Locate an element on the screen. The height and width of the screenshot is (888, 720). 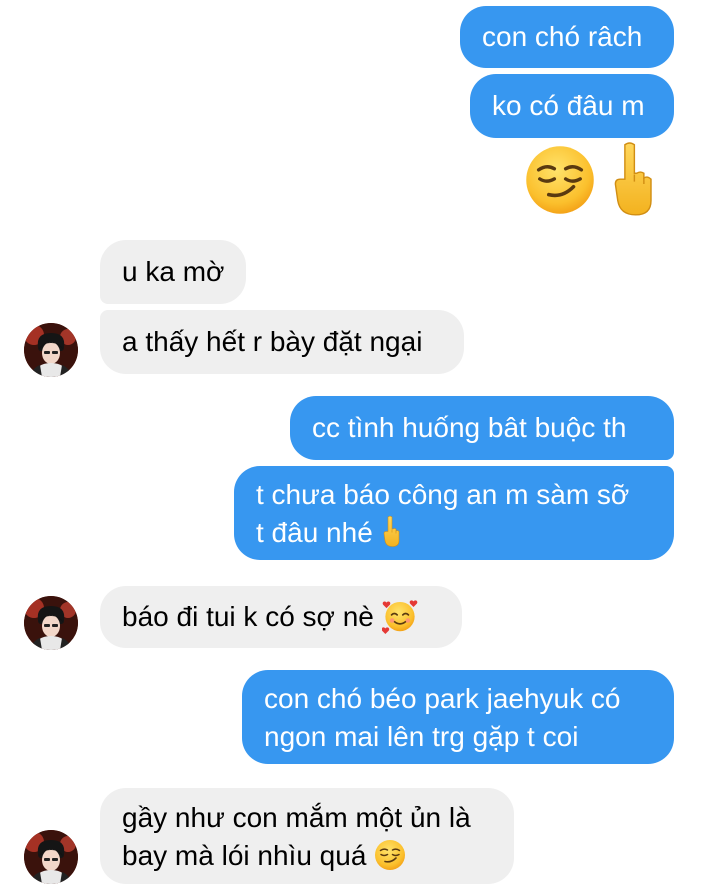
message-text: báo đi tui k có sợ nè is located at coordinates (248, 616).